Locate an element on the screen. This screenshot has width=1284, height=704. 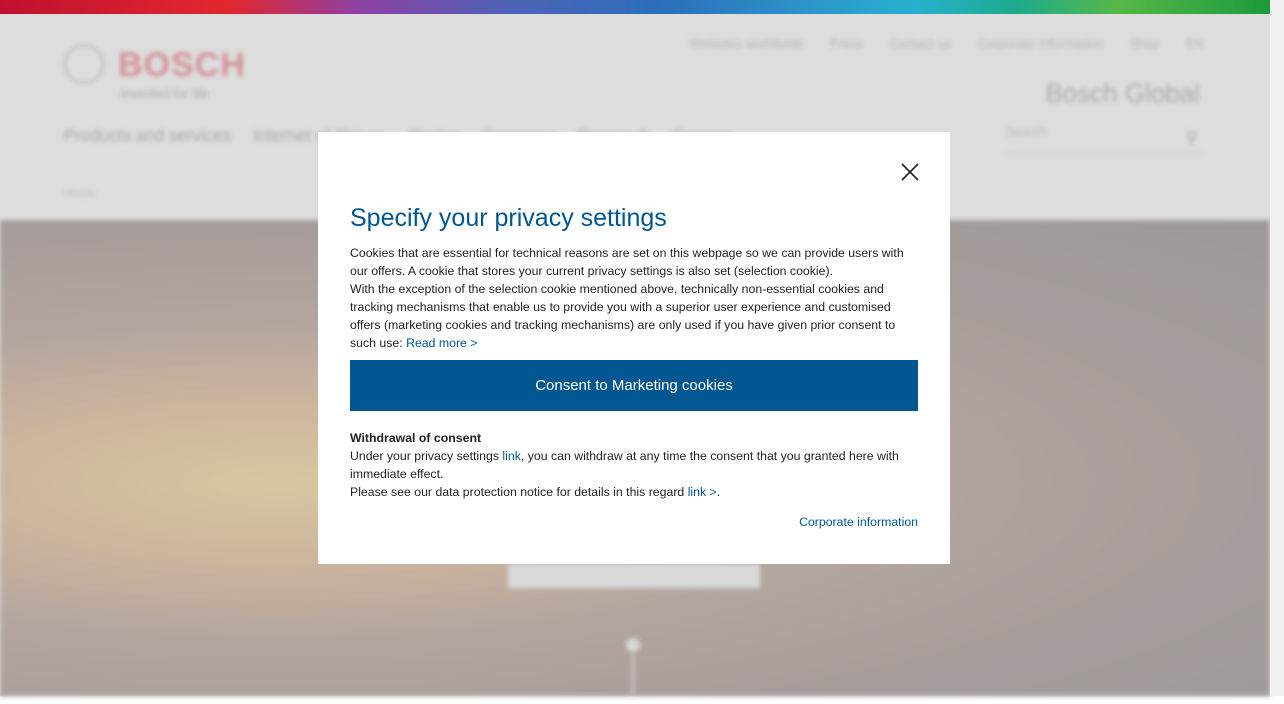
dialog-title: Specify your privacy settings is located at coordinates (508, 218).